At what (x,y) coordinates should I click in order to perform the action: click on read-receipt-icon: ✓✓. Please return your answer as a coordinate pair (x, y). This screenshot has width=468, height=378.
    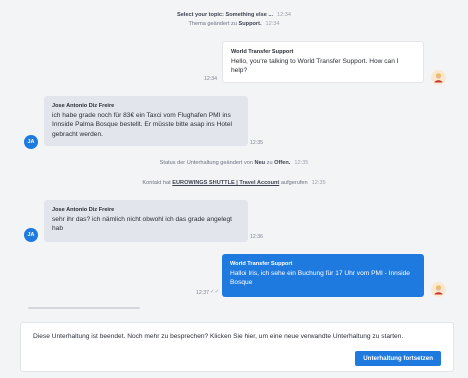
    Looking at the image, I should click on (215, 292).